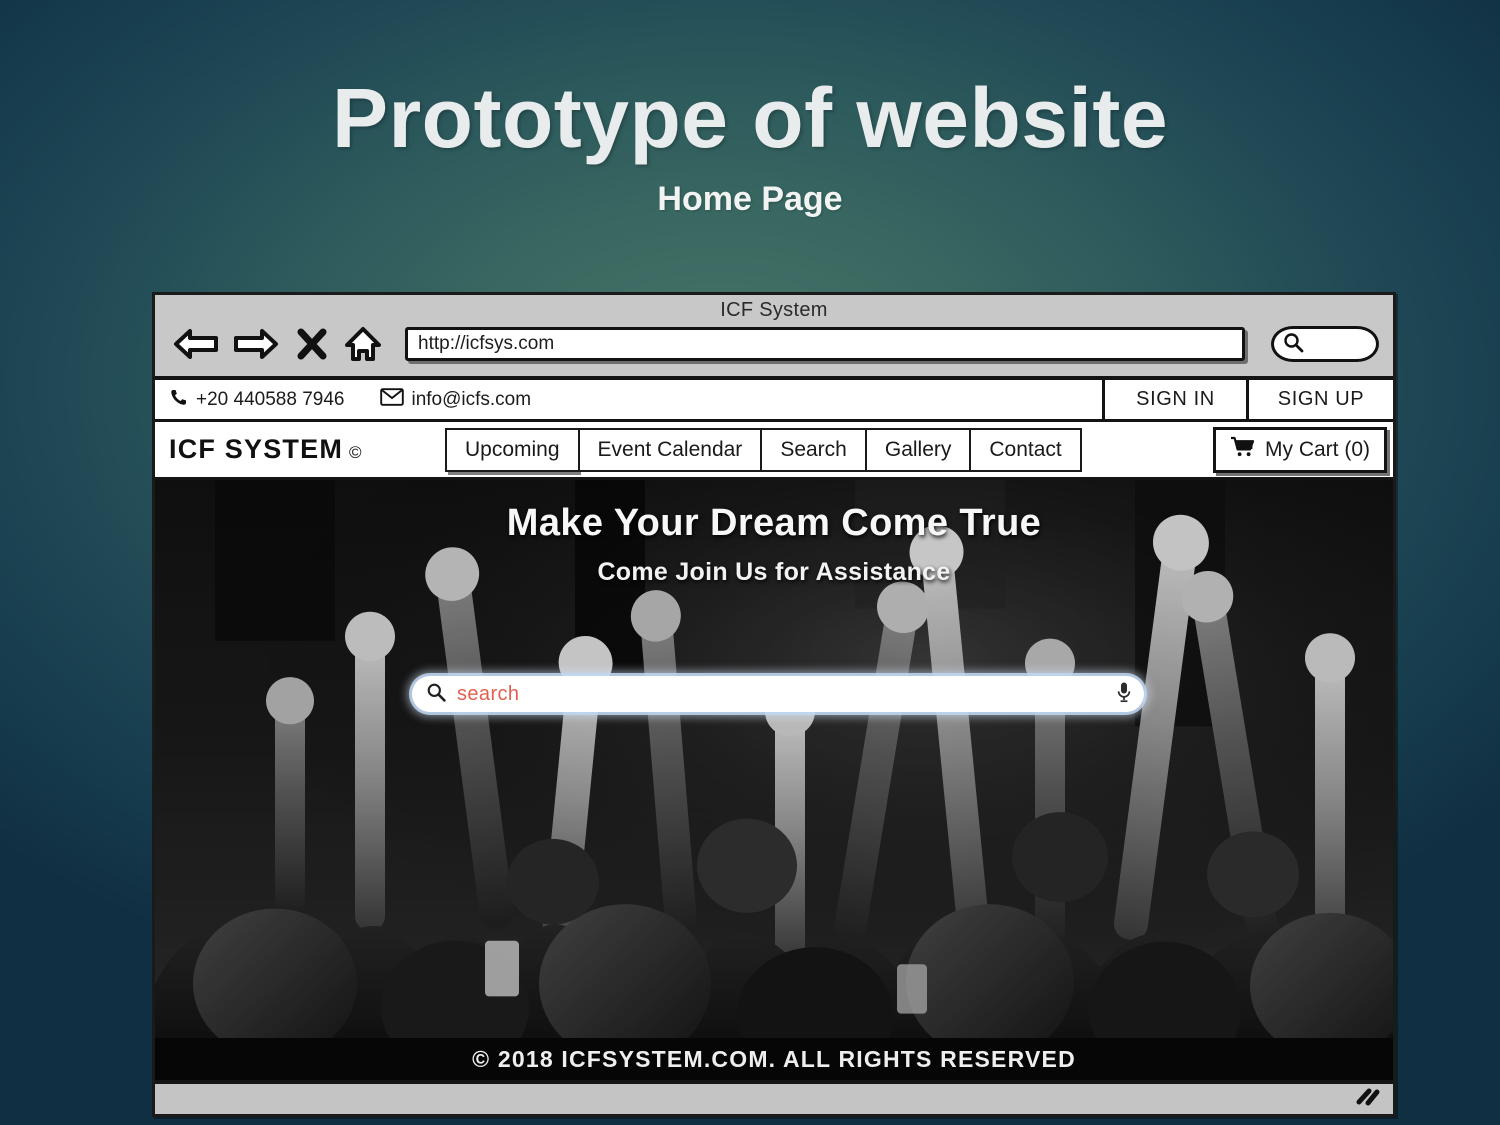  I want to click on hero-search-bar: search, so click(778, 694).